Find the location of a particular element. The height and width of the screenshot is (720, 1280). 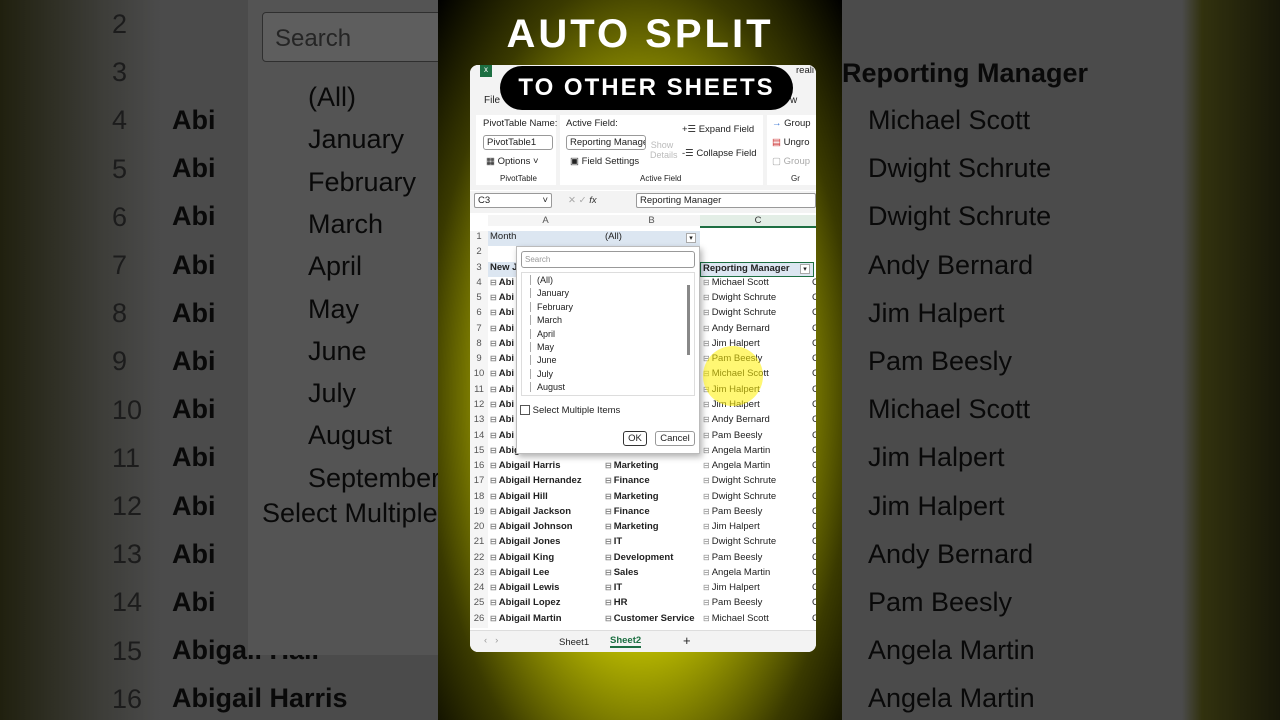

add-sheet-button: + is located at coordinates (687, 640).